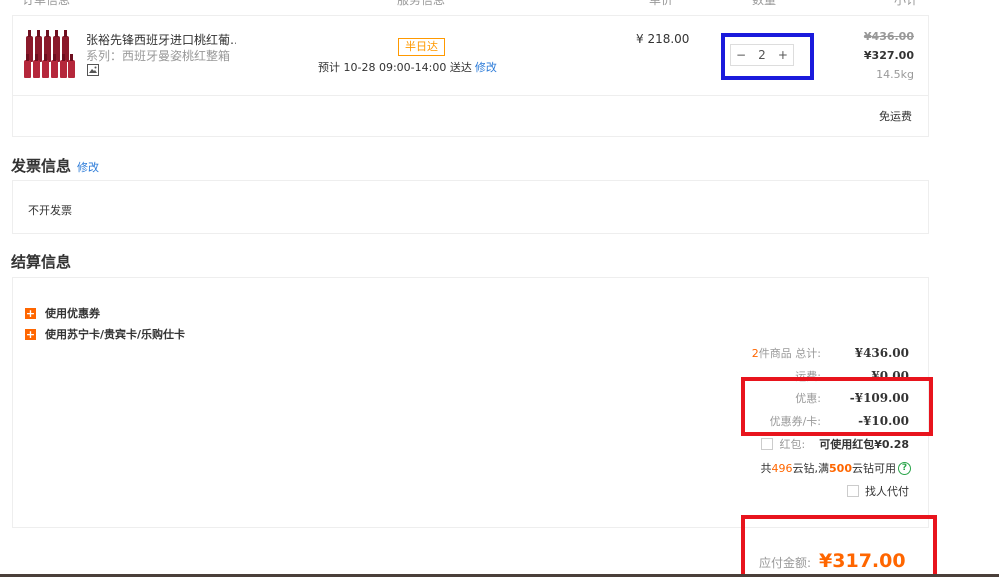 This screenshot has width=999, height=577. I want to click on eta-edit-link: 修改, so click(486, 67).